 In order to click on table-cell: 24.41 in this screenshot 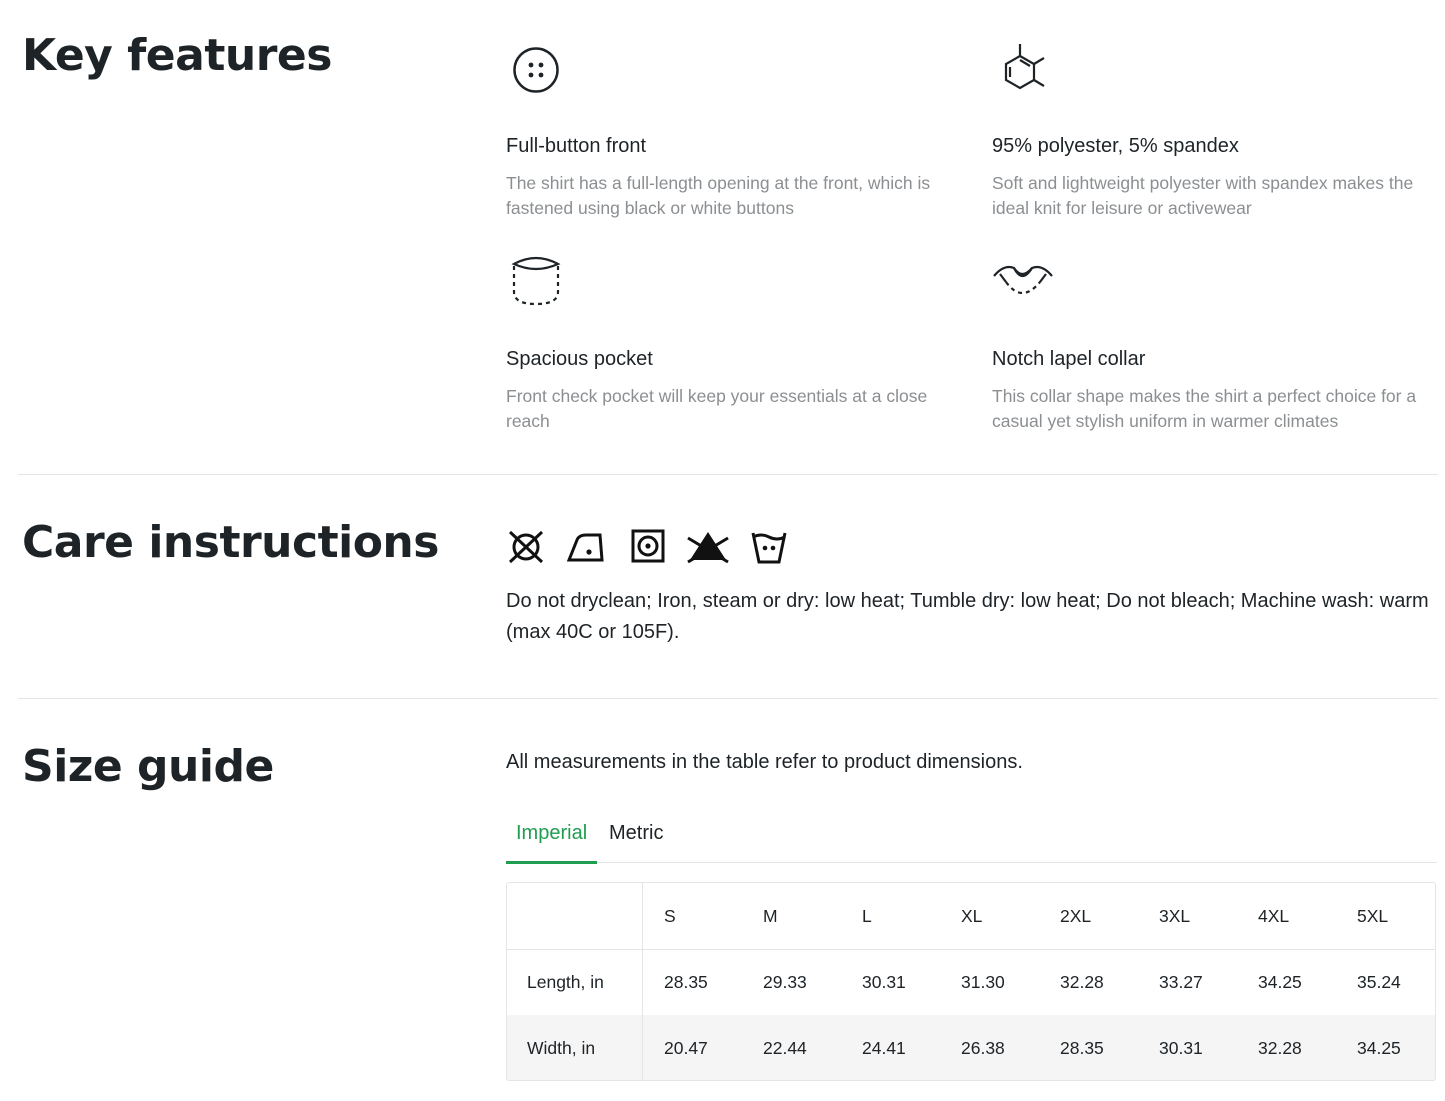, I will do `click(884, 1048)`.